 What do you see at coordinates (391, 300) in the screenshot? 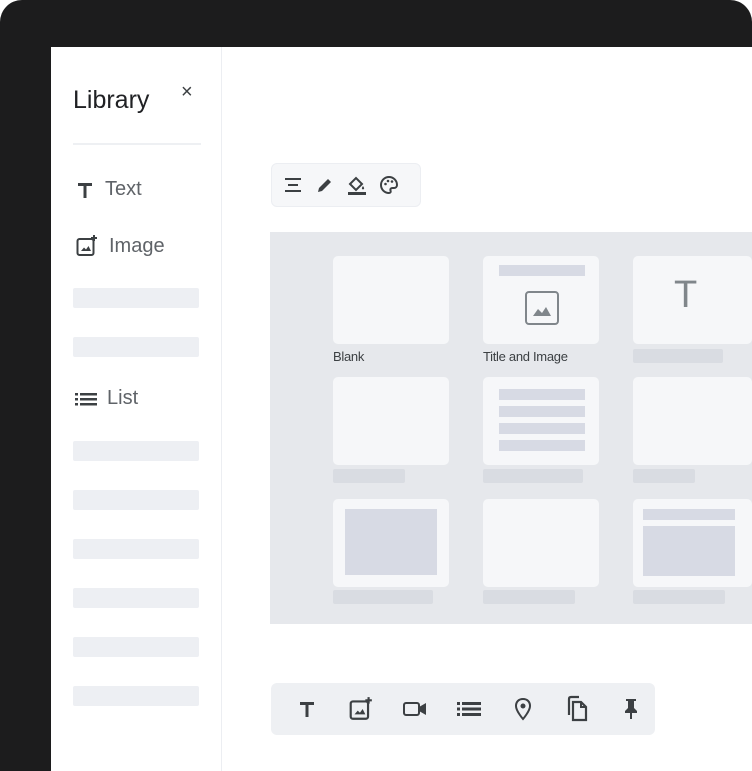
I see `template-blank` at bounding box center [391, 300].